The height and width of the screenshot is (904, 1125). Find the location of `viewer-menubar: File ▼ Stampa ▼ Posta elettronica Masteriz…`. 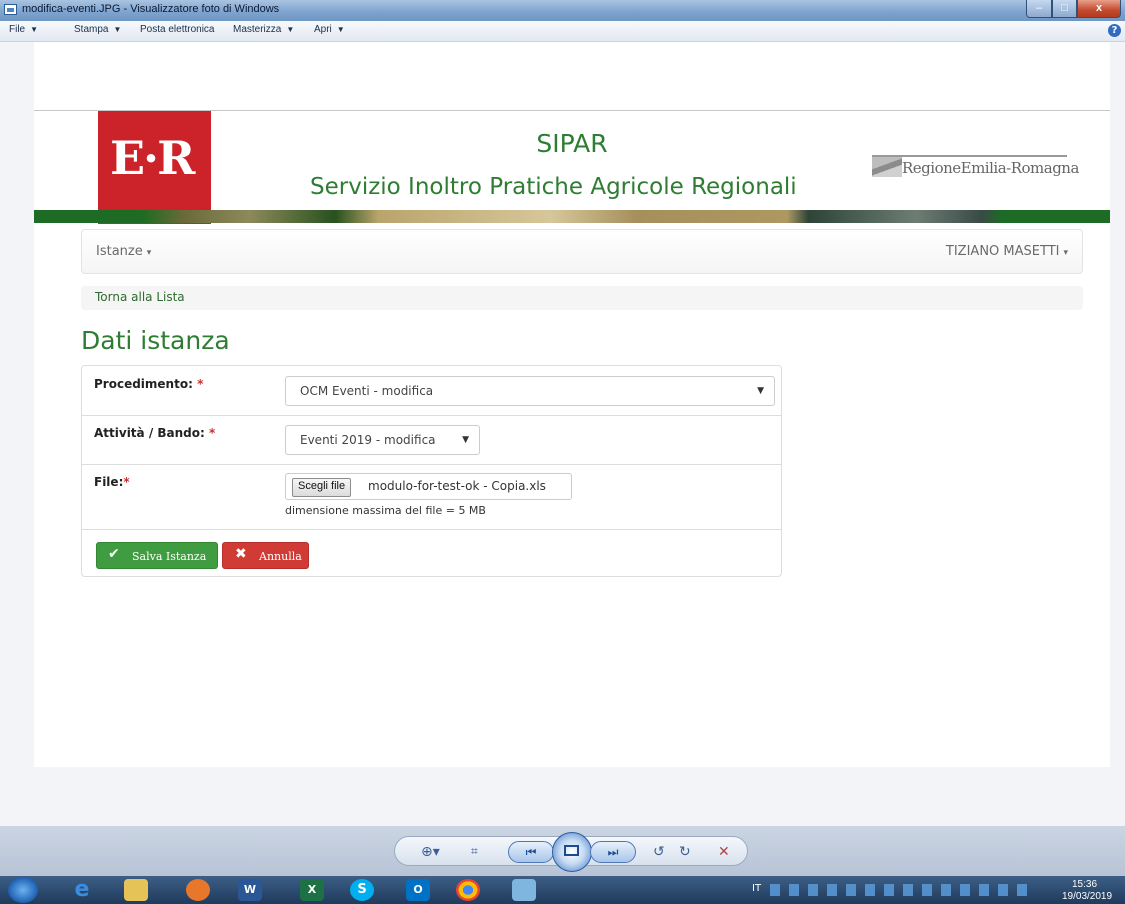

viewer-menubar: File ▼ Stampa ▼ Posta elettronica Masteriz… is located at coordinates (562, 31).